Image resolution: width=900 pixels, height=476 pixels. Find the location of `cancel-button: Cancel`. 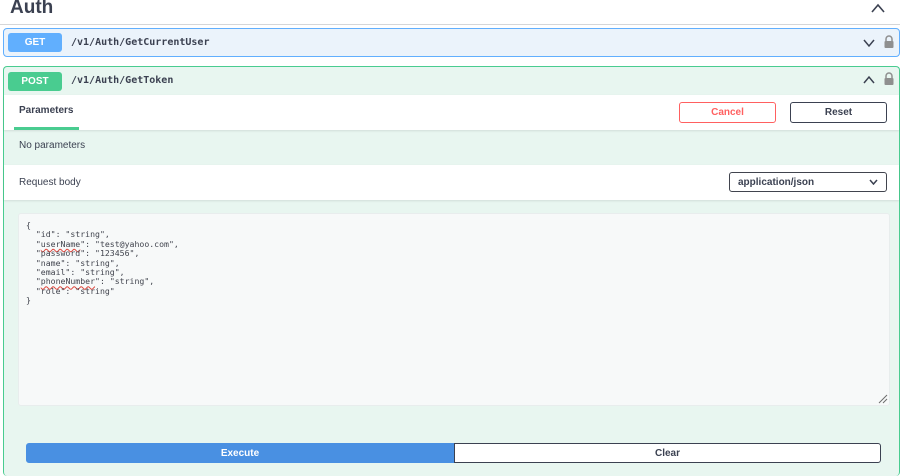

cancel-button: Cancel is located at coordinates (727, 112).